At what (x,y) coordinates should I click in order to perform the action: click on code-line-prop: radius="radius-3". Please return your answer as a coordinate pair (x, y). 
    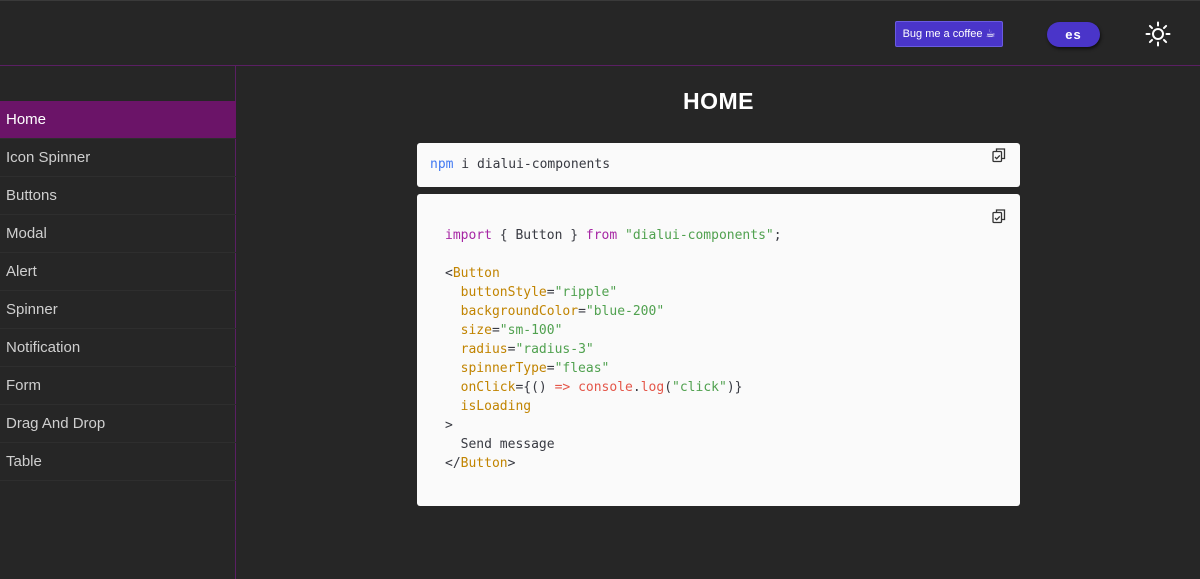
    Looking at the image, I should click on (527, 349).